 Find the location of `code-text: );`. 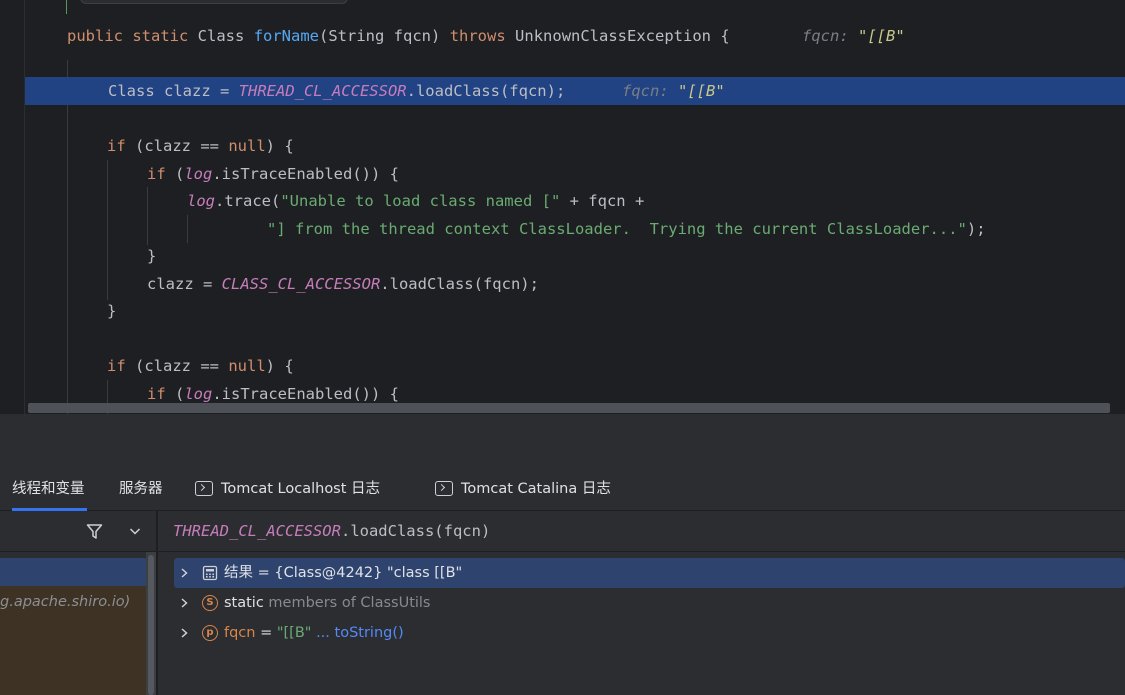

code-text: ); is located at coordinates (976, 229).